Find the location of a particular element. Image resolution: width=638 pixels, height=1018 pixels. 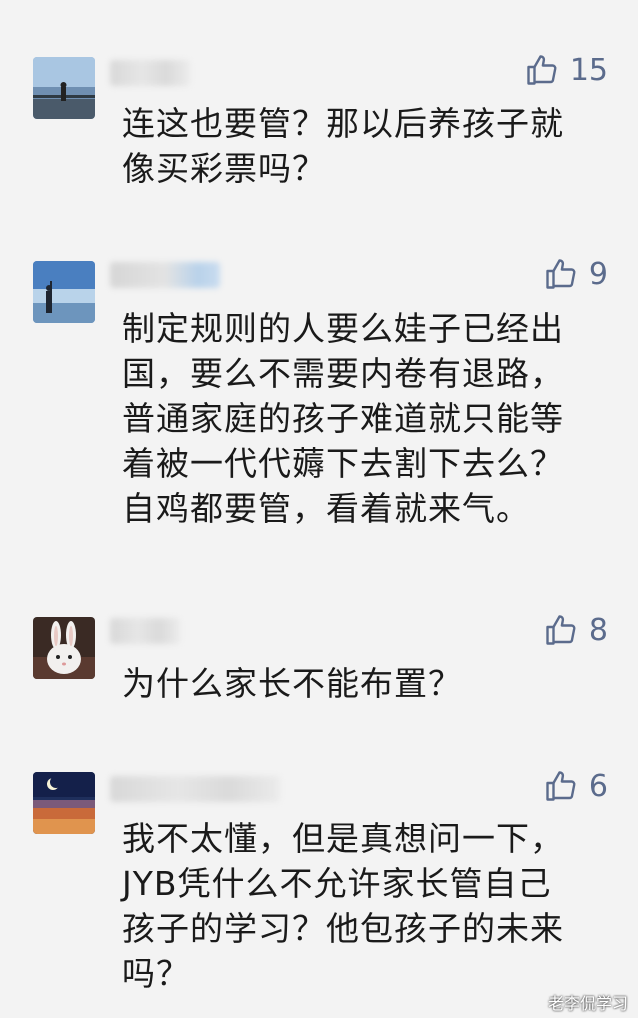

like-count: 9 is located at coordinates (598, 274).